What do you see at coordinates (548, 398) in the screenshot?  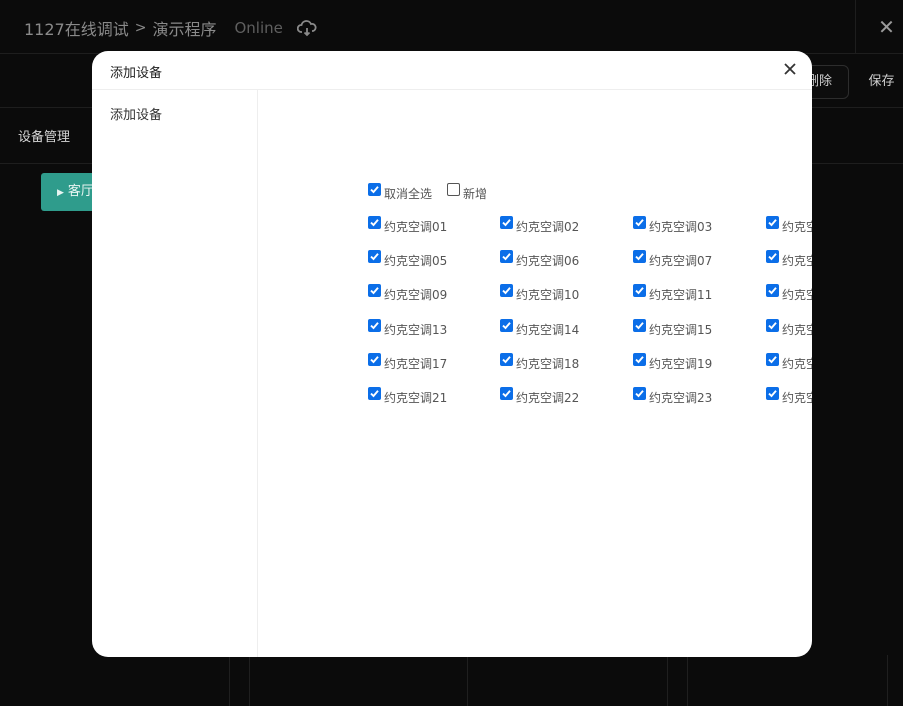 I see `device-checkbox-label: 约克空调22` at bounding box center [548, 398].